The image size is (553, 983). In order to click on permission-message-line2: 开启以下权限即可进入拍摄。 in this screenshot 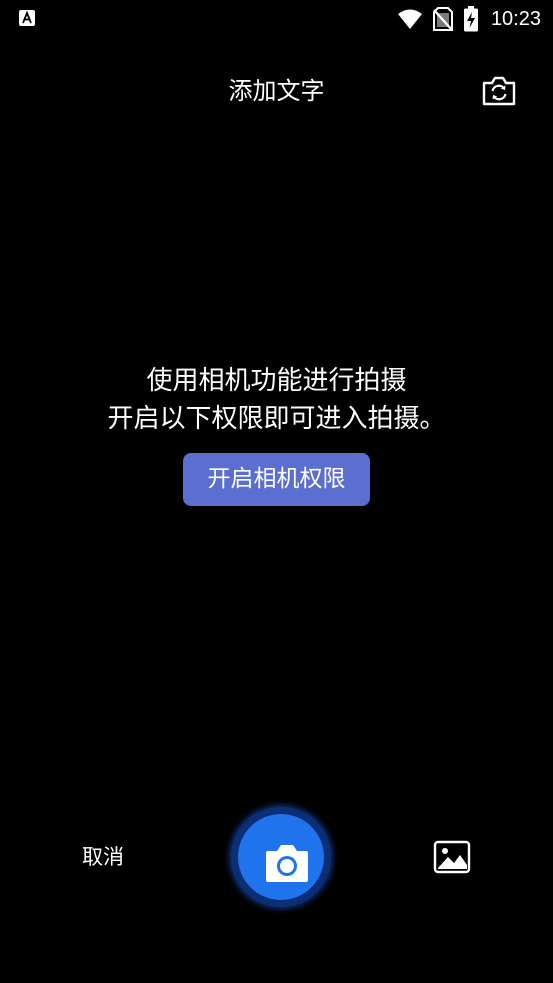, I will do `click(276, 419)`.